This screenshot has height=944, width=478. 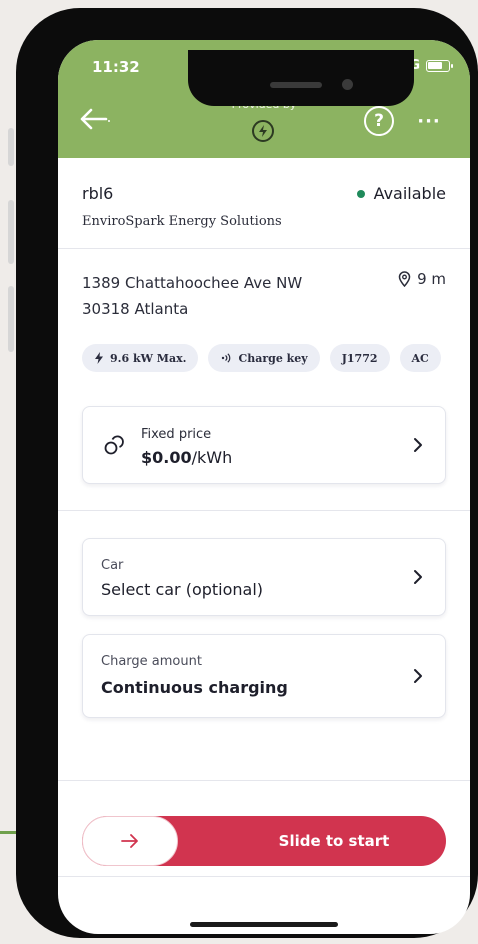 What do you see at coordinates (431, 279) in the screenshot?
I see `distance-value: 9 m` at bounding box center [431, 279].